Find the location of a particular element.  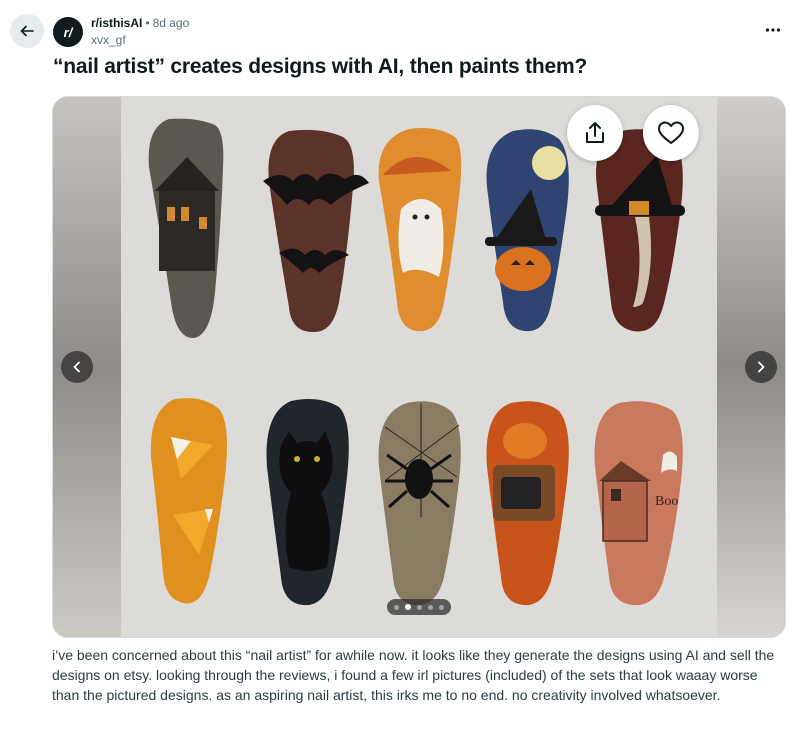

arrow-left-icon is located at coordinates (27, 31).